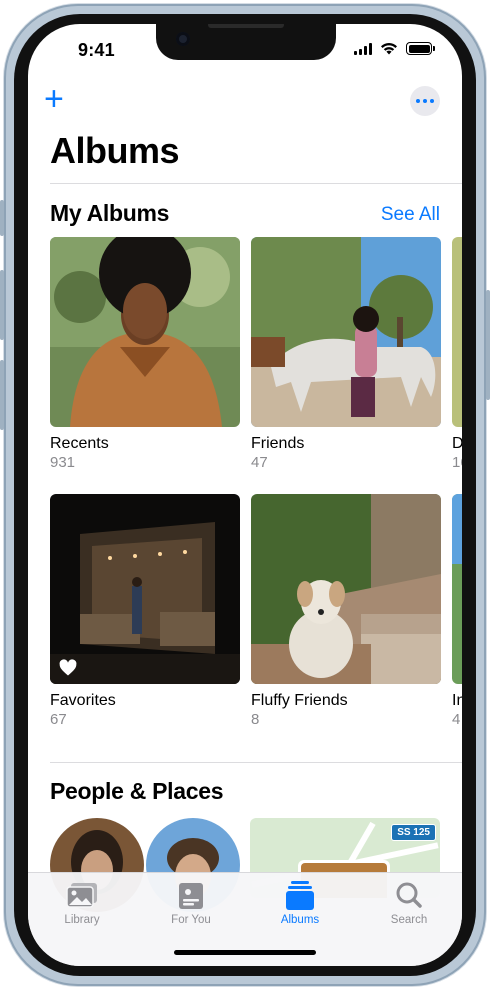 This screenshot has height=990, width=490. What do you see at coordinates (299, 700) in the screenshot?
I see `album-name: Fluffy Friends` at bounding box center [299, 700].